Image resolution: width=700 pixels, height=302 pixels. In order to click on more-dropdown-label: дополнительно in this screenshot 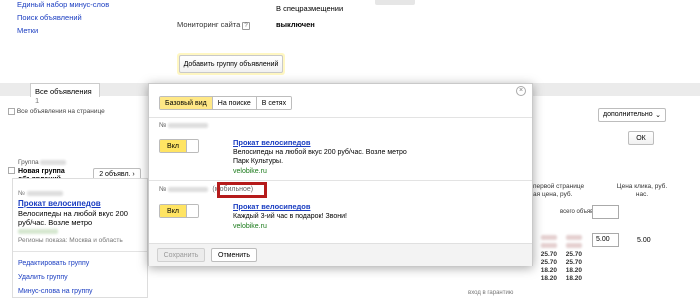, I will do `click(628, 114)`.